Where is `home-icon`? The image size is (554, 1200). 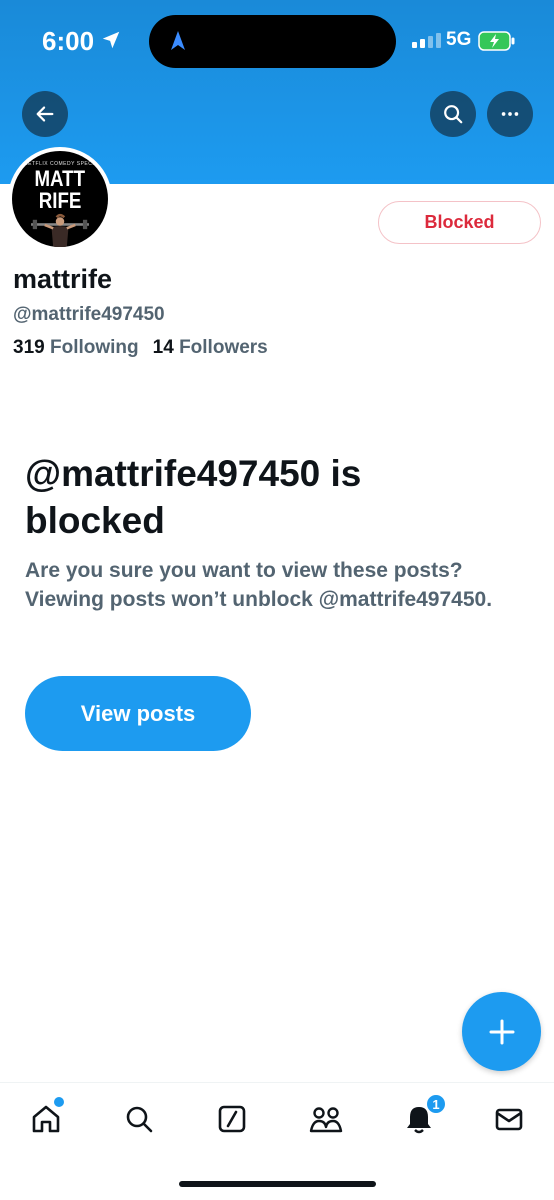 home-icon is located at coordinates (46, 1119).